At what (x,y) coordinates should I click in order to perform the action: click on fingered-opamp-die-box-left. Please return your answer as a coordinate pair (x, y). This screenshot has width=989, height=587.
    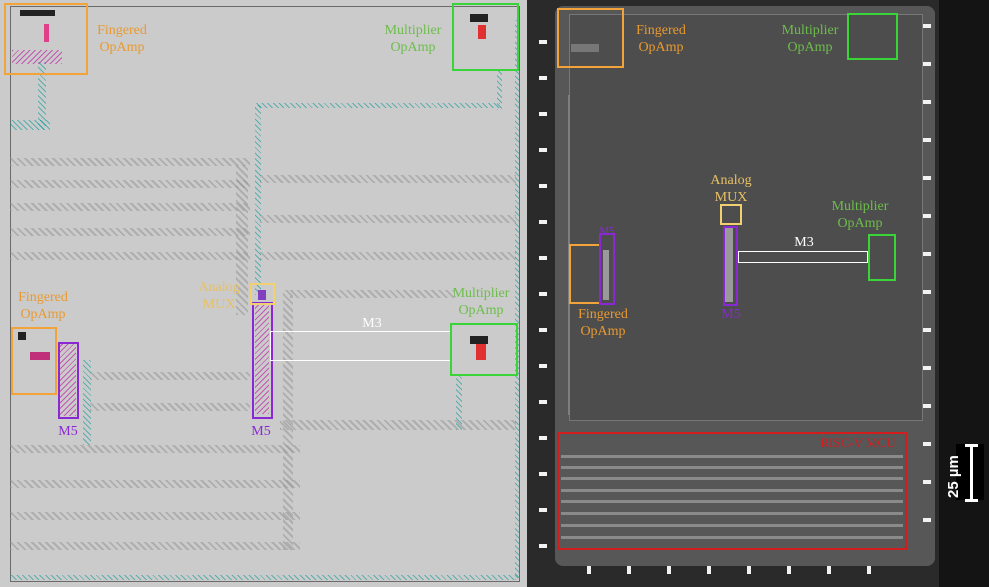
    Looking at the image, I should click on (585, 274).